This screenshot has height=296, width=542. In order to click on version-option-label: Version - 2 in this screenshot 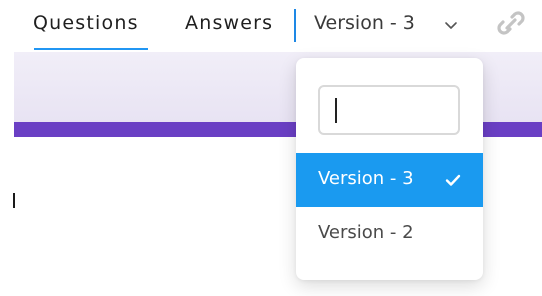, I will do `click(366, 232)`.